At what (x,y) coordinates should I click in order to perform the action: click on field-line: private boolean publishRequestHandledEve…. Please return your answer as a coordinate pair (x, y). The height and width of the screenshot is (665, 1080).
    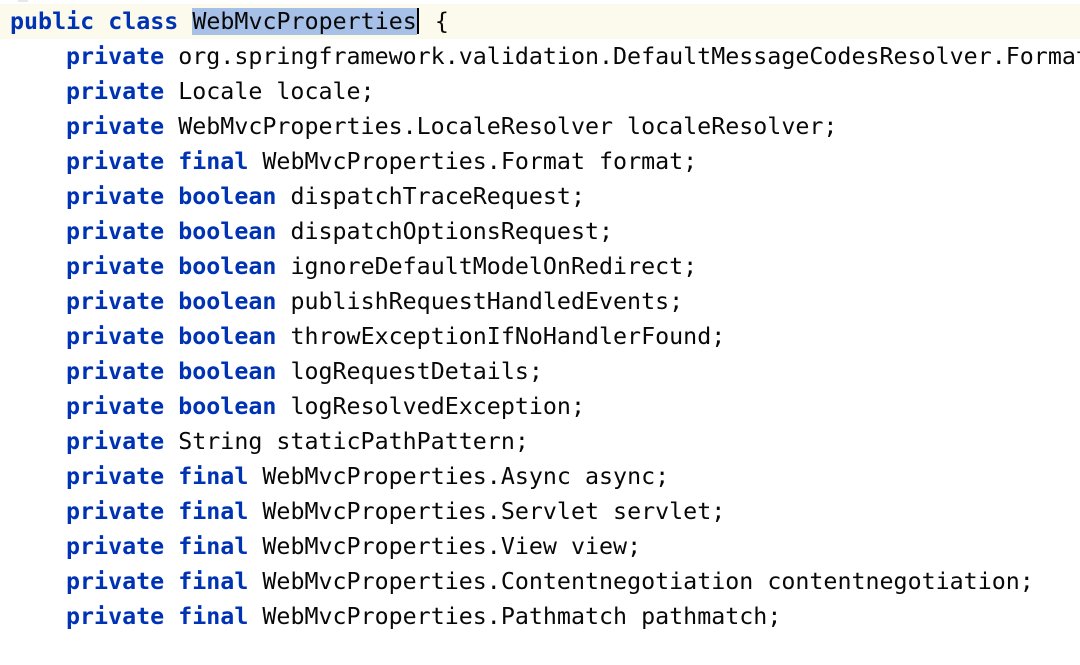
    Looking at the image, I should click on (540, 301).